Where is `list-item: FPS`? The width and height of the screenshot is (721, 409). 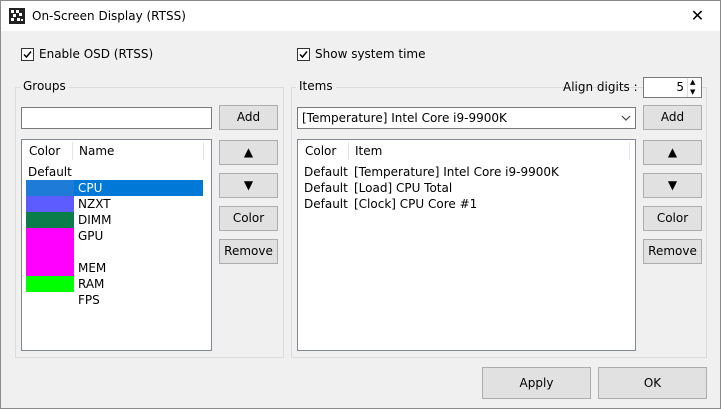
list-item: FPS is located at coordinates (114, 300).